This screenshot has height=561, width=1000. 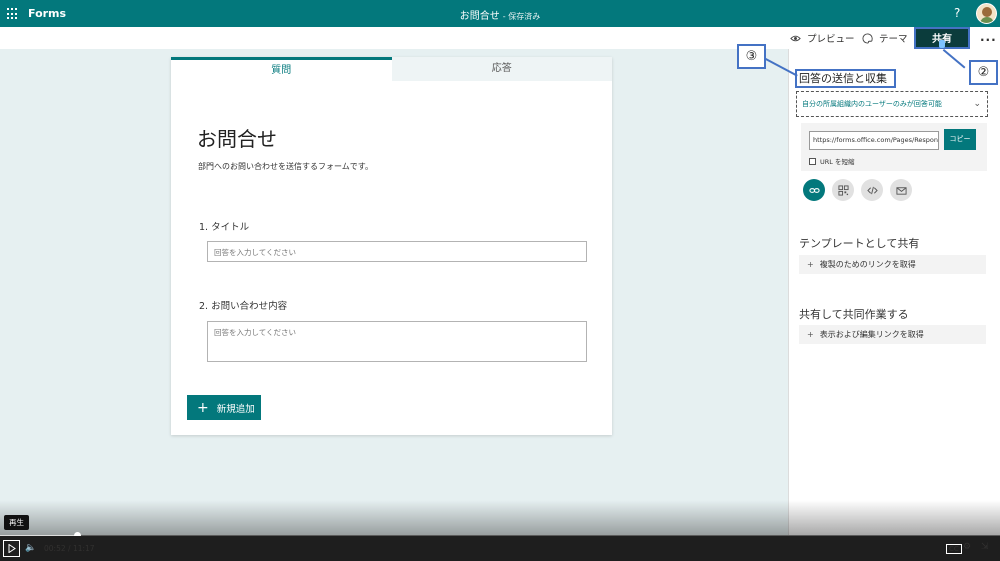 I want to click on help-button: ?, so click(x=957, y=13).